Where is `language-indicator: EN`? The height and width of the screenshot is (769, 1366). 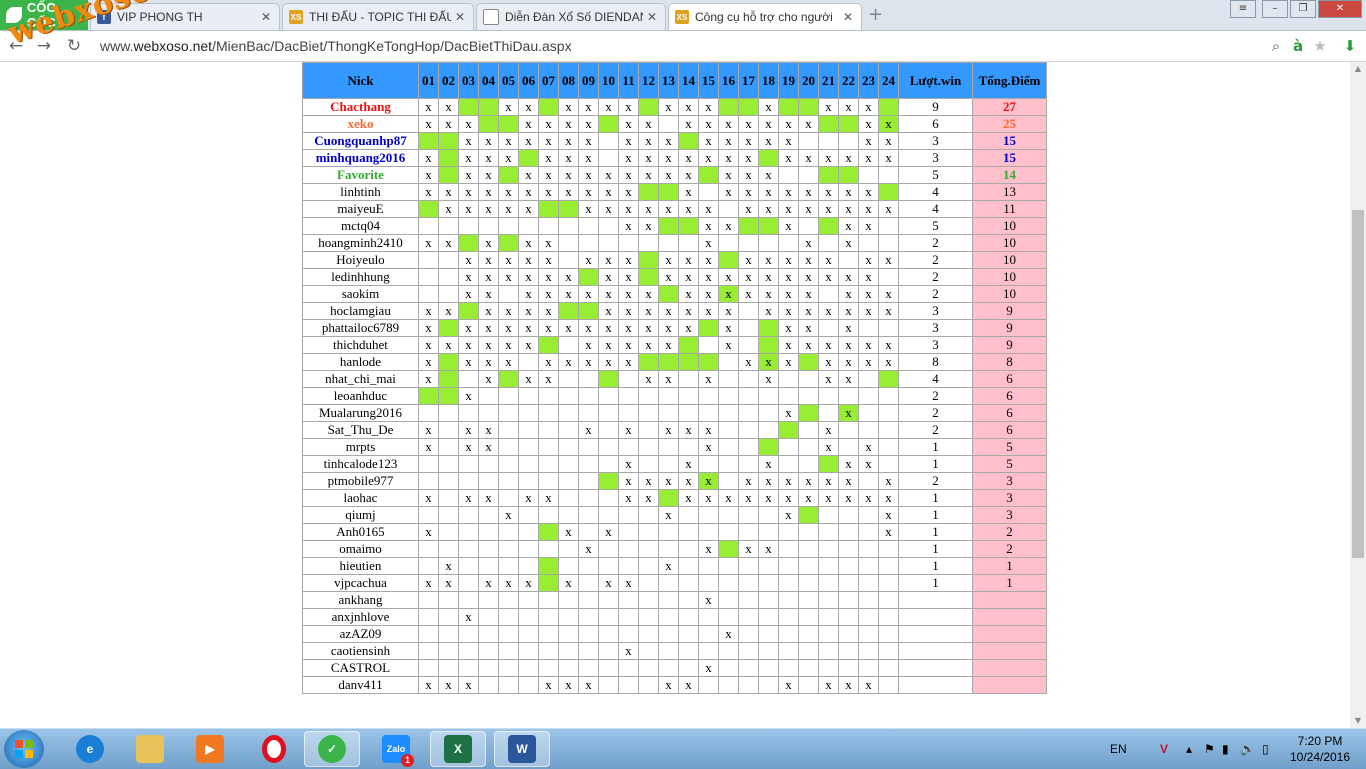 language-indicator: EN is located at coordinates (1118, 749).